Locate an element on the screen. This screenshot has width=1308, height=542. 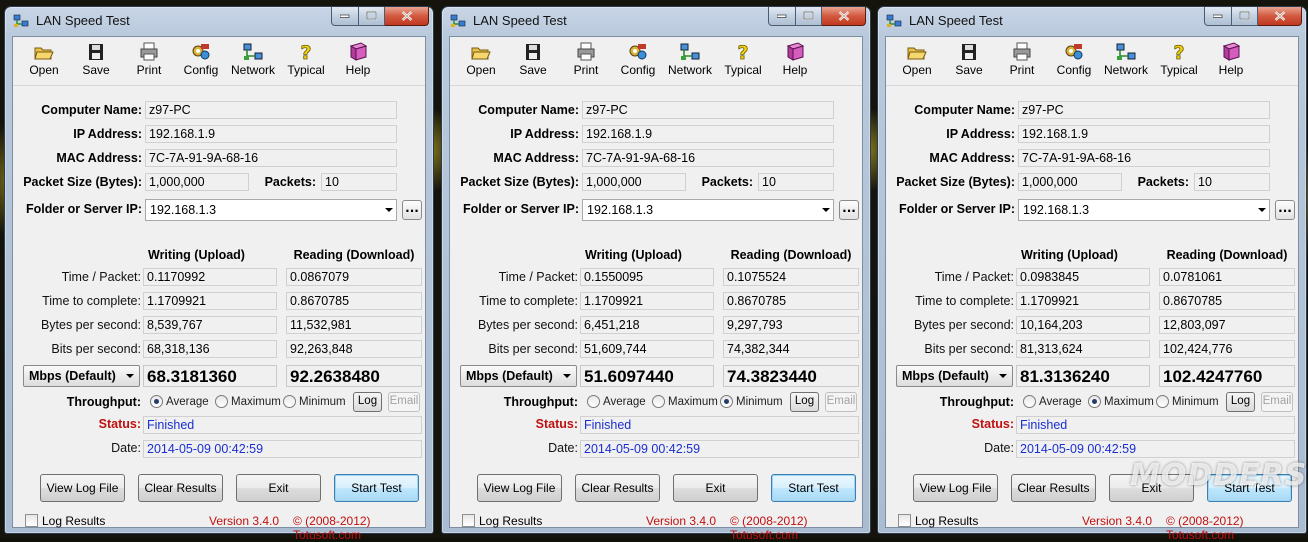
date-value: 2014-05-09 00:42:59 is located at coordinates (719, 449).